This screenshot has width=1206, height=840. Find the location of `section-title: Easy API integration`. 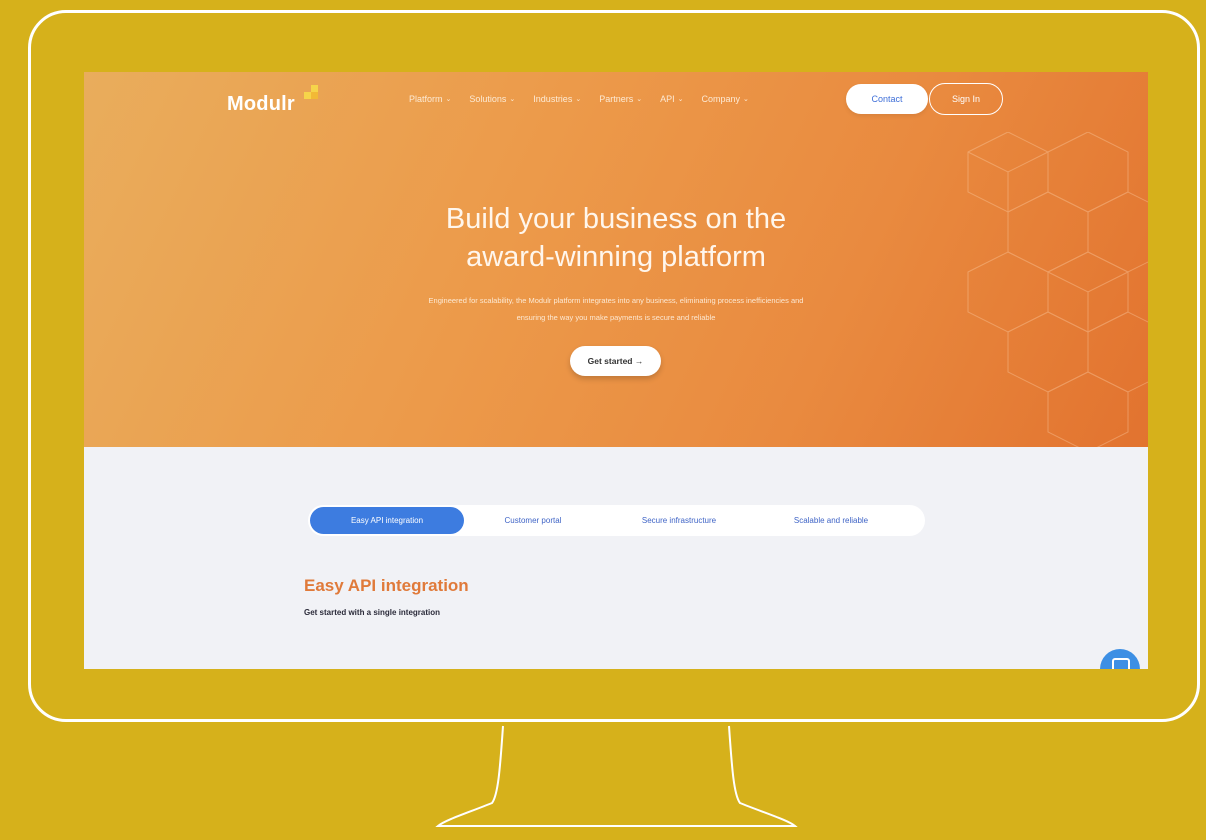

section-title: Easy API integration is located at coordinates (386, 585).